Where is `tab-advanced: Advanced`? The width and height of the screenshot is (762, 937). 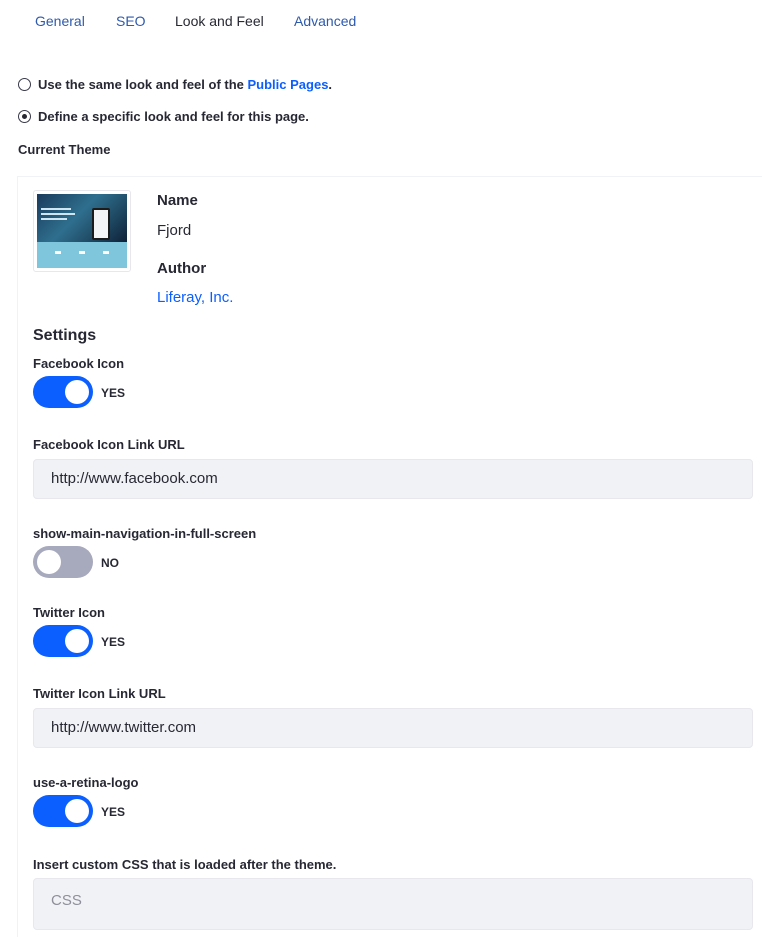
tab-advanced: Advanced is located at coordinates (325, 21).